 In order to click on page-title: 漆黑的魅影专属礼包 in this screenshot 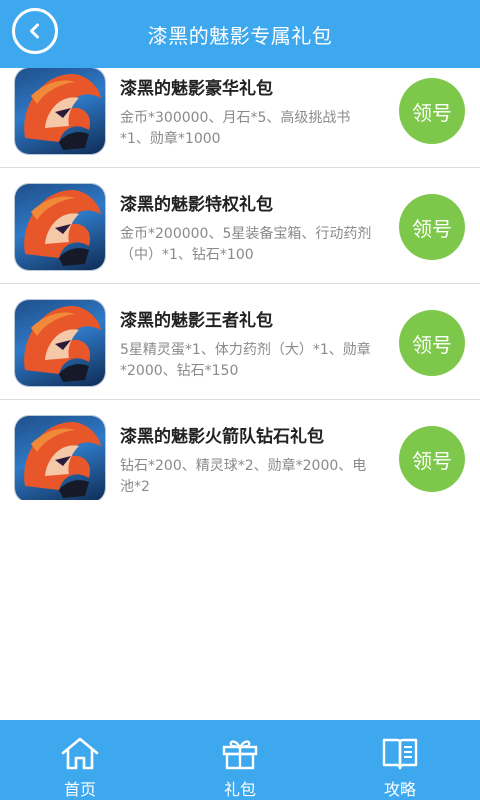, I will do `click(240, 35)`.